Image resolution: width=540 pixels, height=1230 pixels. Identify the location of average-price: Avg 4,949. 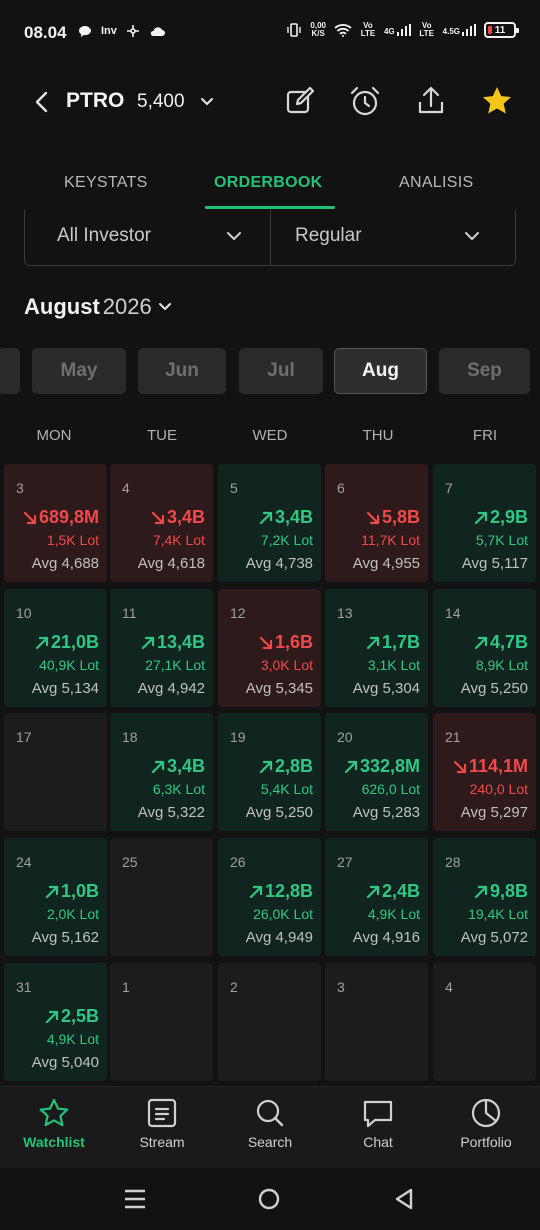
(279, 937).